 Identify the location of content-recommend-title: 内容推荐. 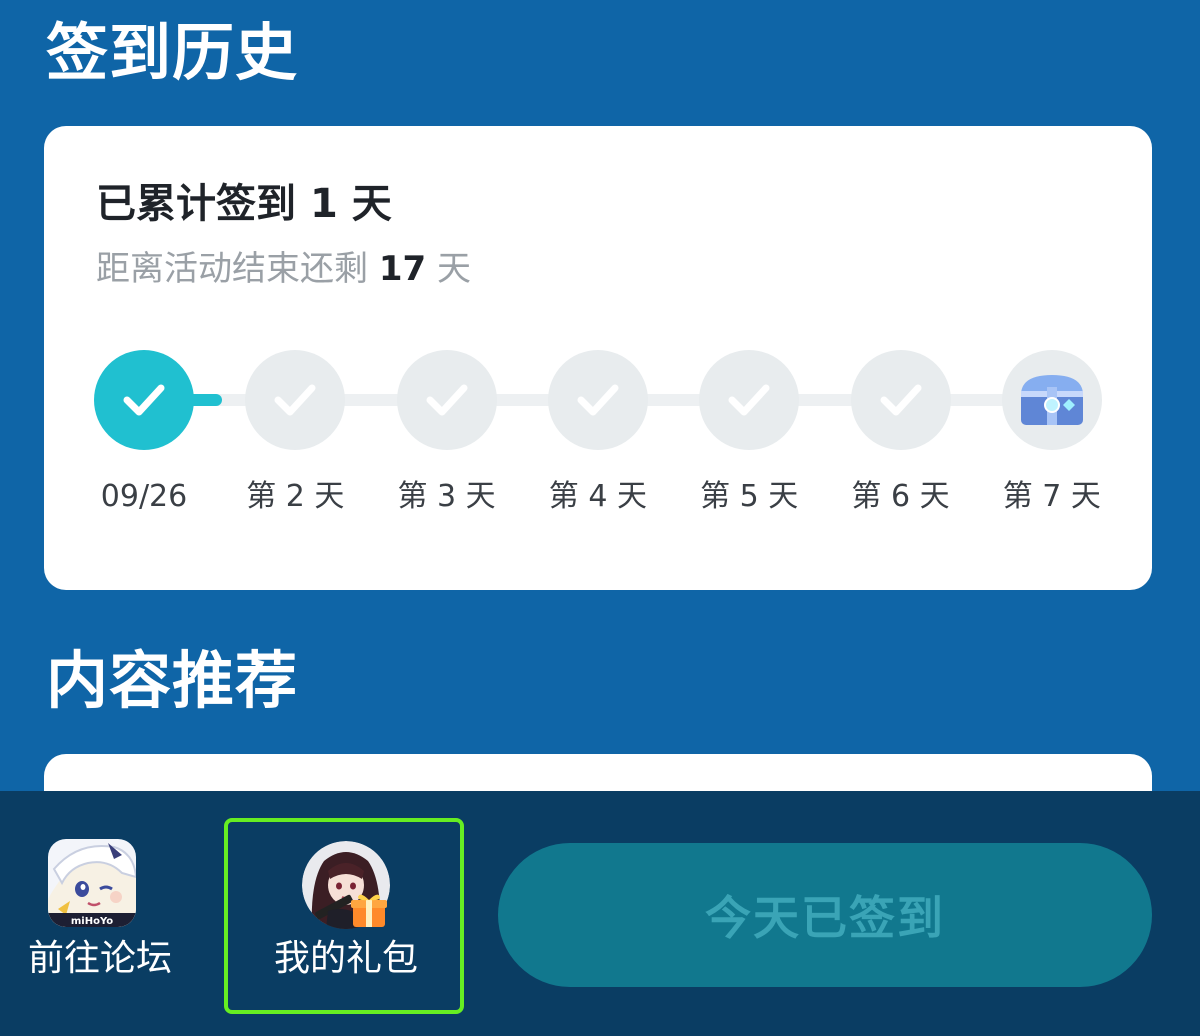
(172, 680).